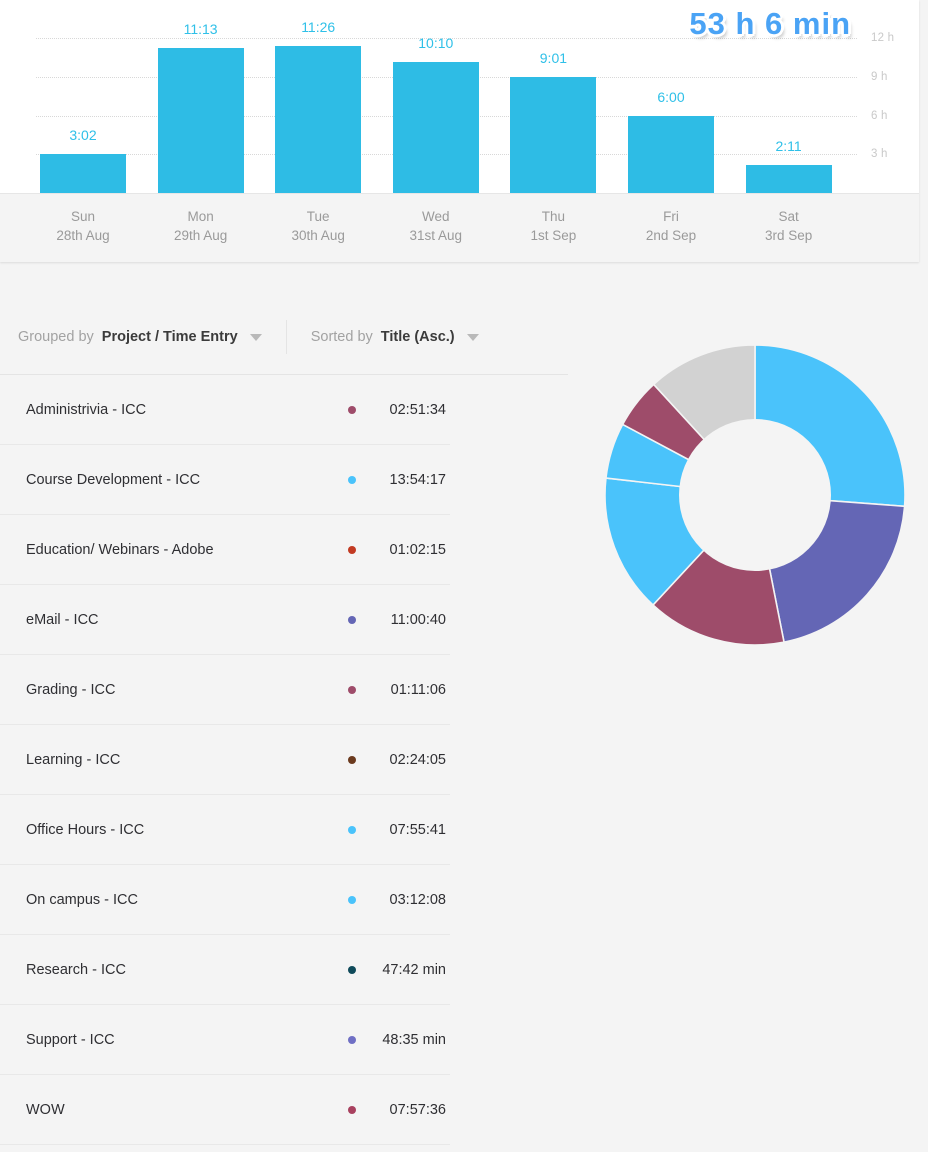 This screenshot has height=1152, width=928. What do you see at coordinates (71, 689) in the screenshot?
I see `row-title: Grading - ICC` at bounding box center [71, 689].